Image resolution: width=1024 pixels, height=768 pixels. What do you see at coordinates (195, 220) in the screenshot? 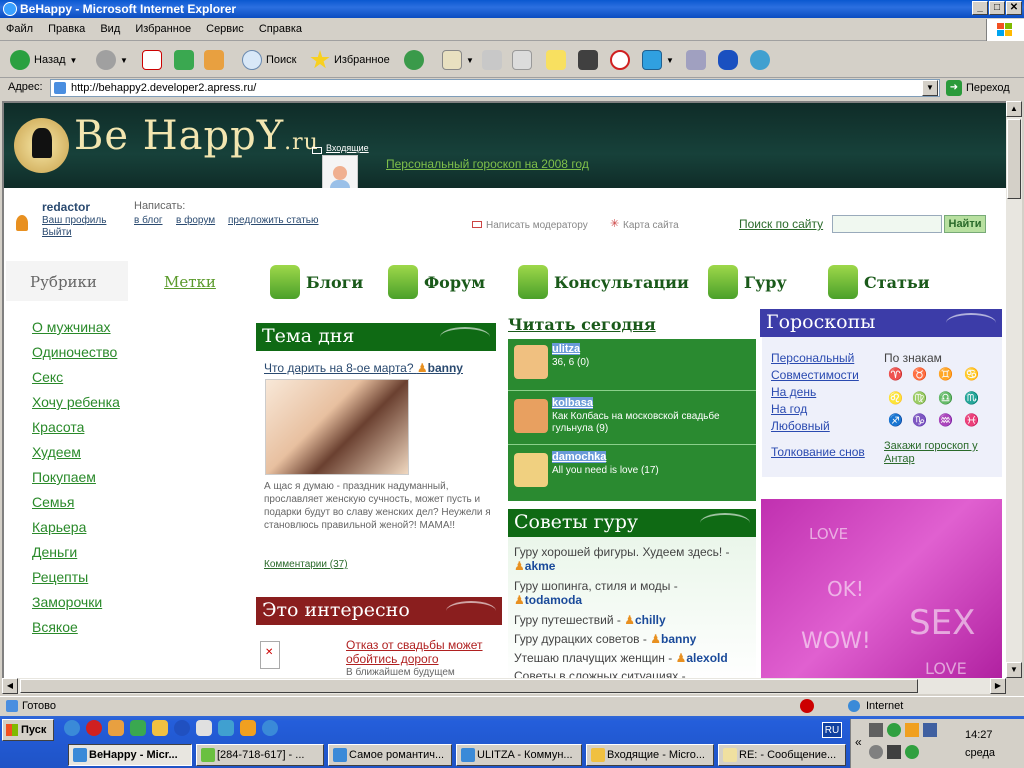
I see `write-forum-link: в форум` at bounding box center [195, 220].